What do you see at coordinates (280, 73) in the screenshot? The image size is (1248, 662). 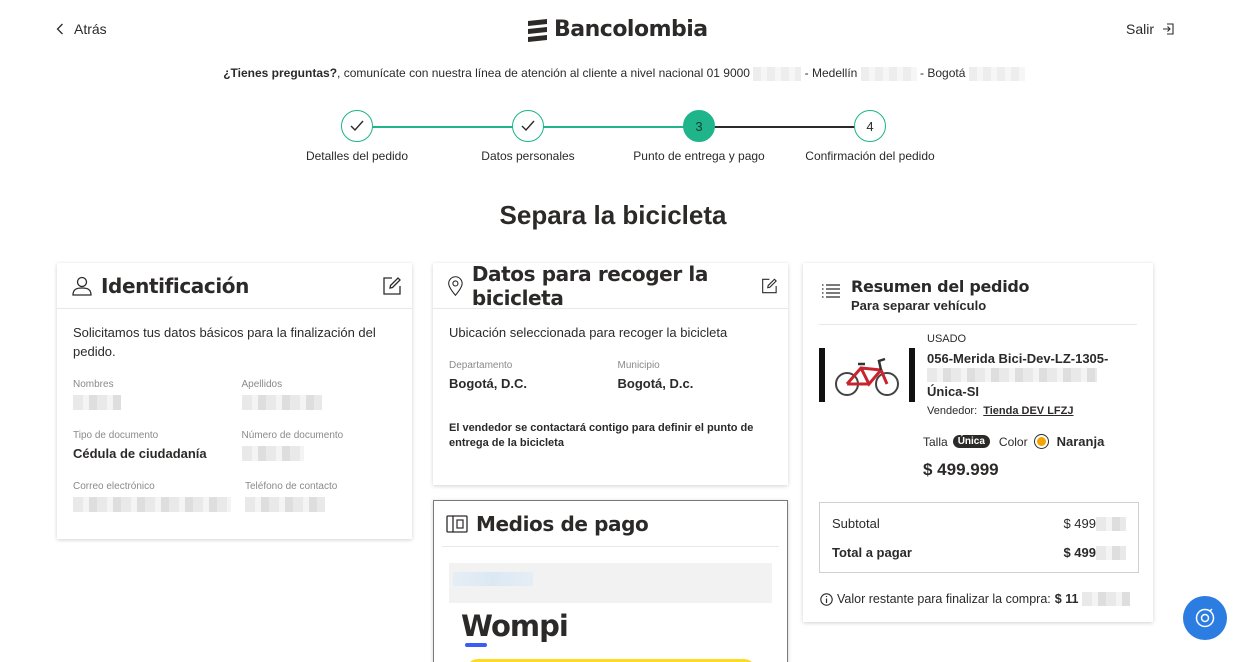 I see `help-question: ¿Tienes preguntas?` at bounding box center [280, 73].